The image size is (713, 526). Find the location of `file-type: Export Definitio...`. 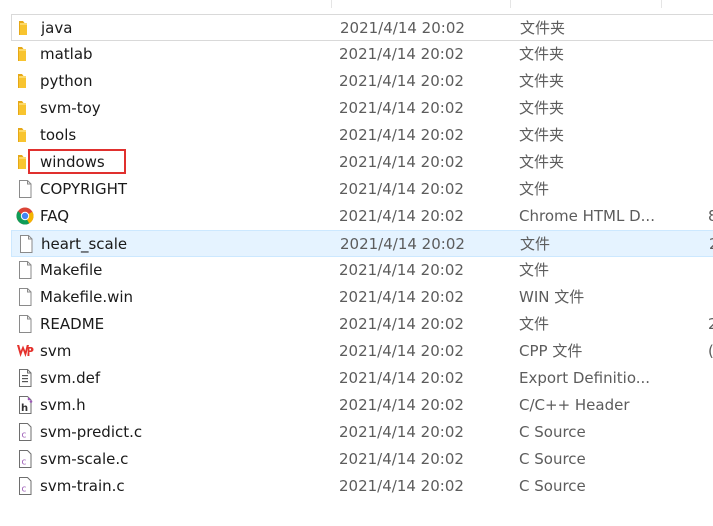

file-type: Export Definitio... is located at coordinates (585, 378).